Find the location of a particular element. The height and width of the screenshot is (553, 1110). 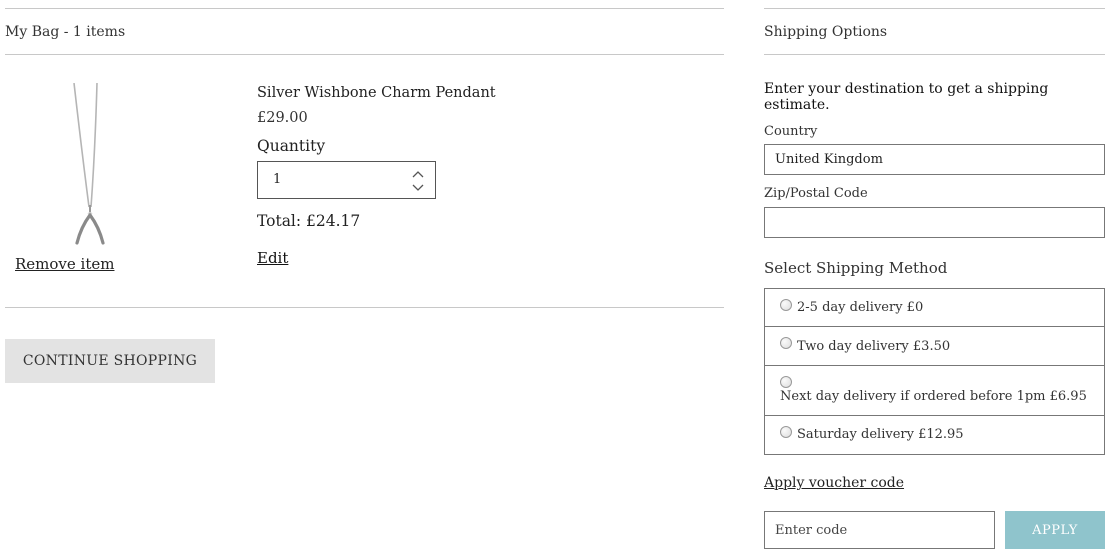

shipping-method-label: 2-5 day delivery £0 is located at coordinates (860, 307).